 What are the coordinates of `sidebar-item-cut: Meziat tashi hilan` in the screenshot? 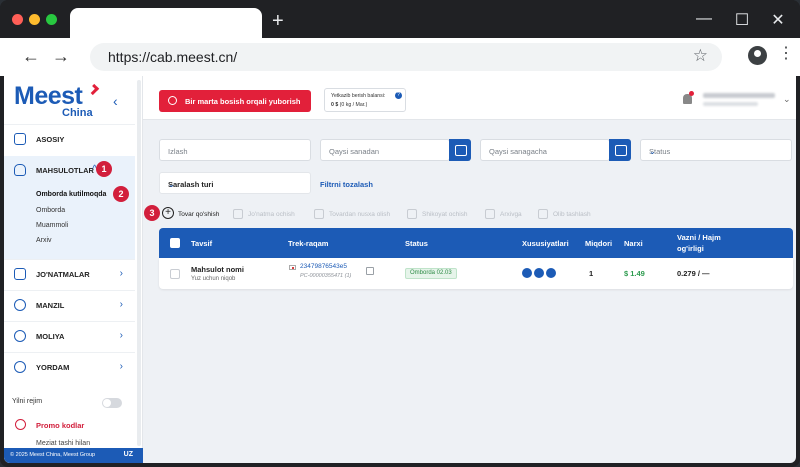 It's located at (63, 443).